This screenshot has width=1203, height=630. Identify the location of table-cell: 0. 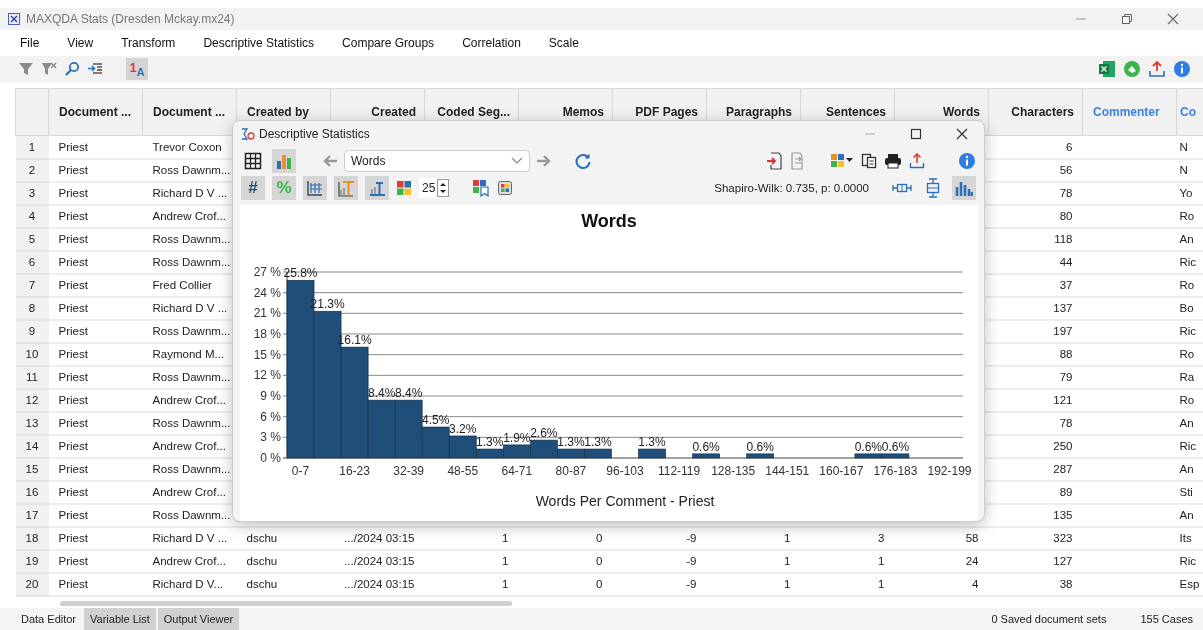
(565, 584).